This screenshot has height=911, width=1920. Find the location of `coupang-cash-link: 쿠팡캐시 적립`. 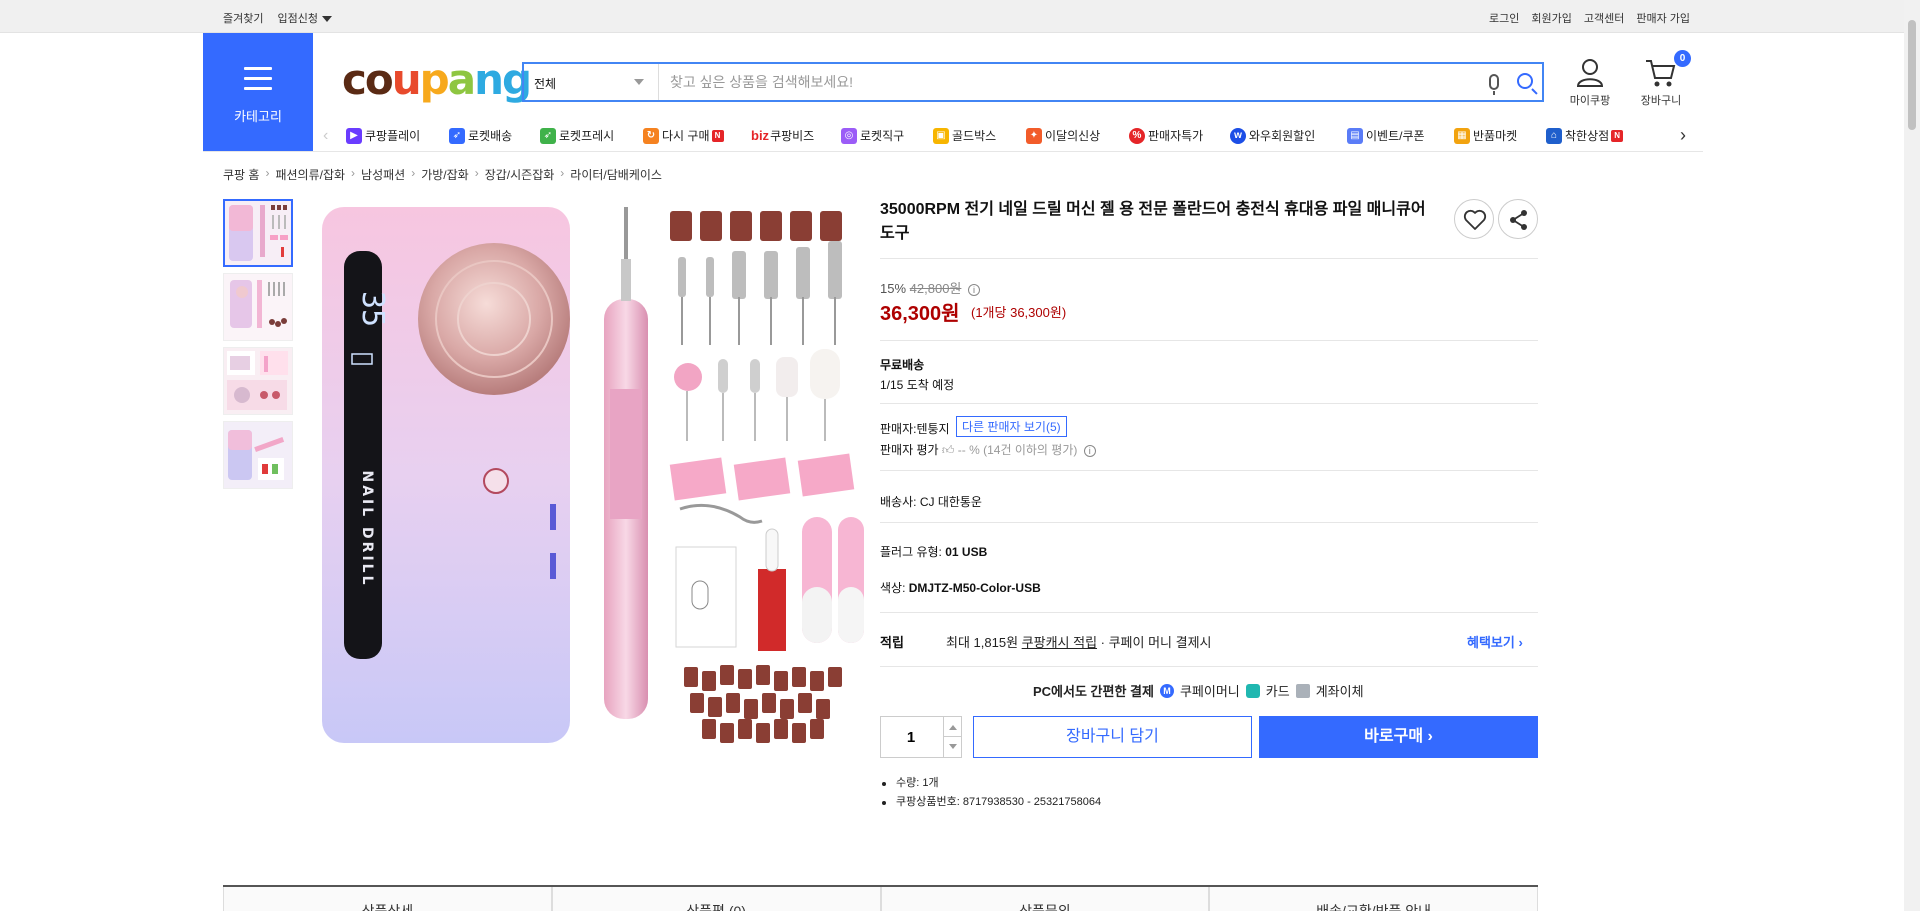

coupang-cash-link: 쿠팡캐시 적립 is located at coordinates (1059, 642).